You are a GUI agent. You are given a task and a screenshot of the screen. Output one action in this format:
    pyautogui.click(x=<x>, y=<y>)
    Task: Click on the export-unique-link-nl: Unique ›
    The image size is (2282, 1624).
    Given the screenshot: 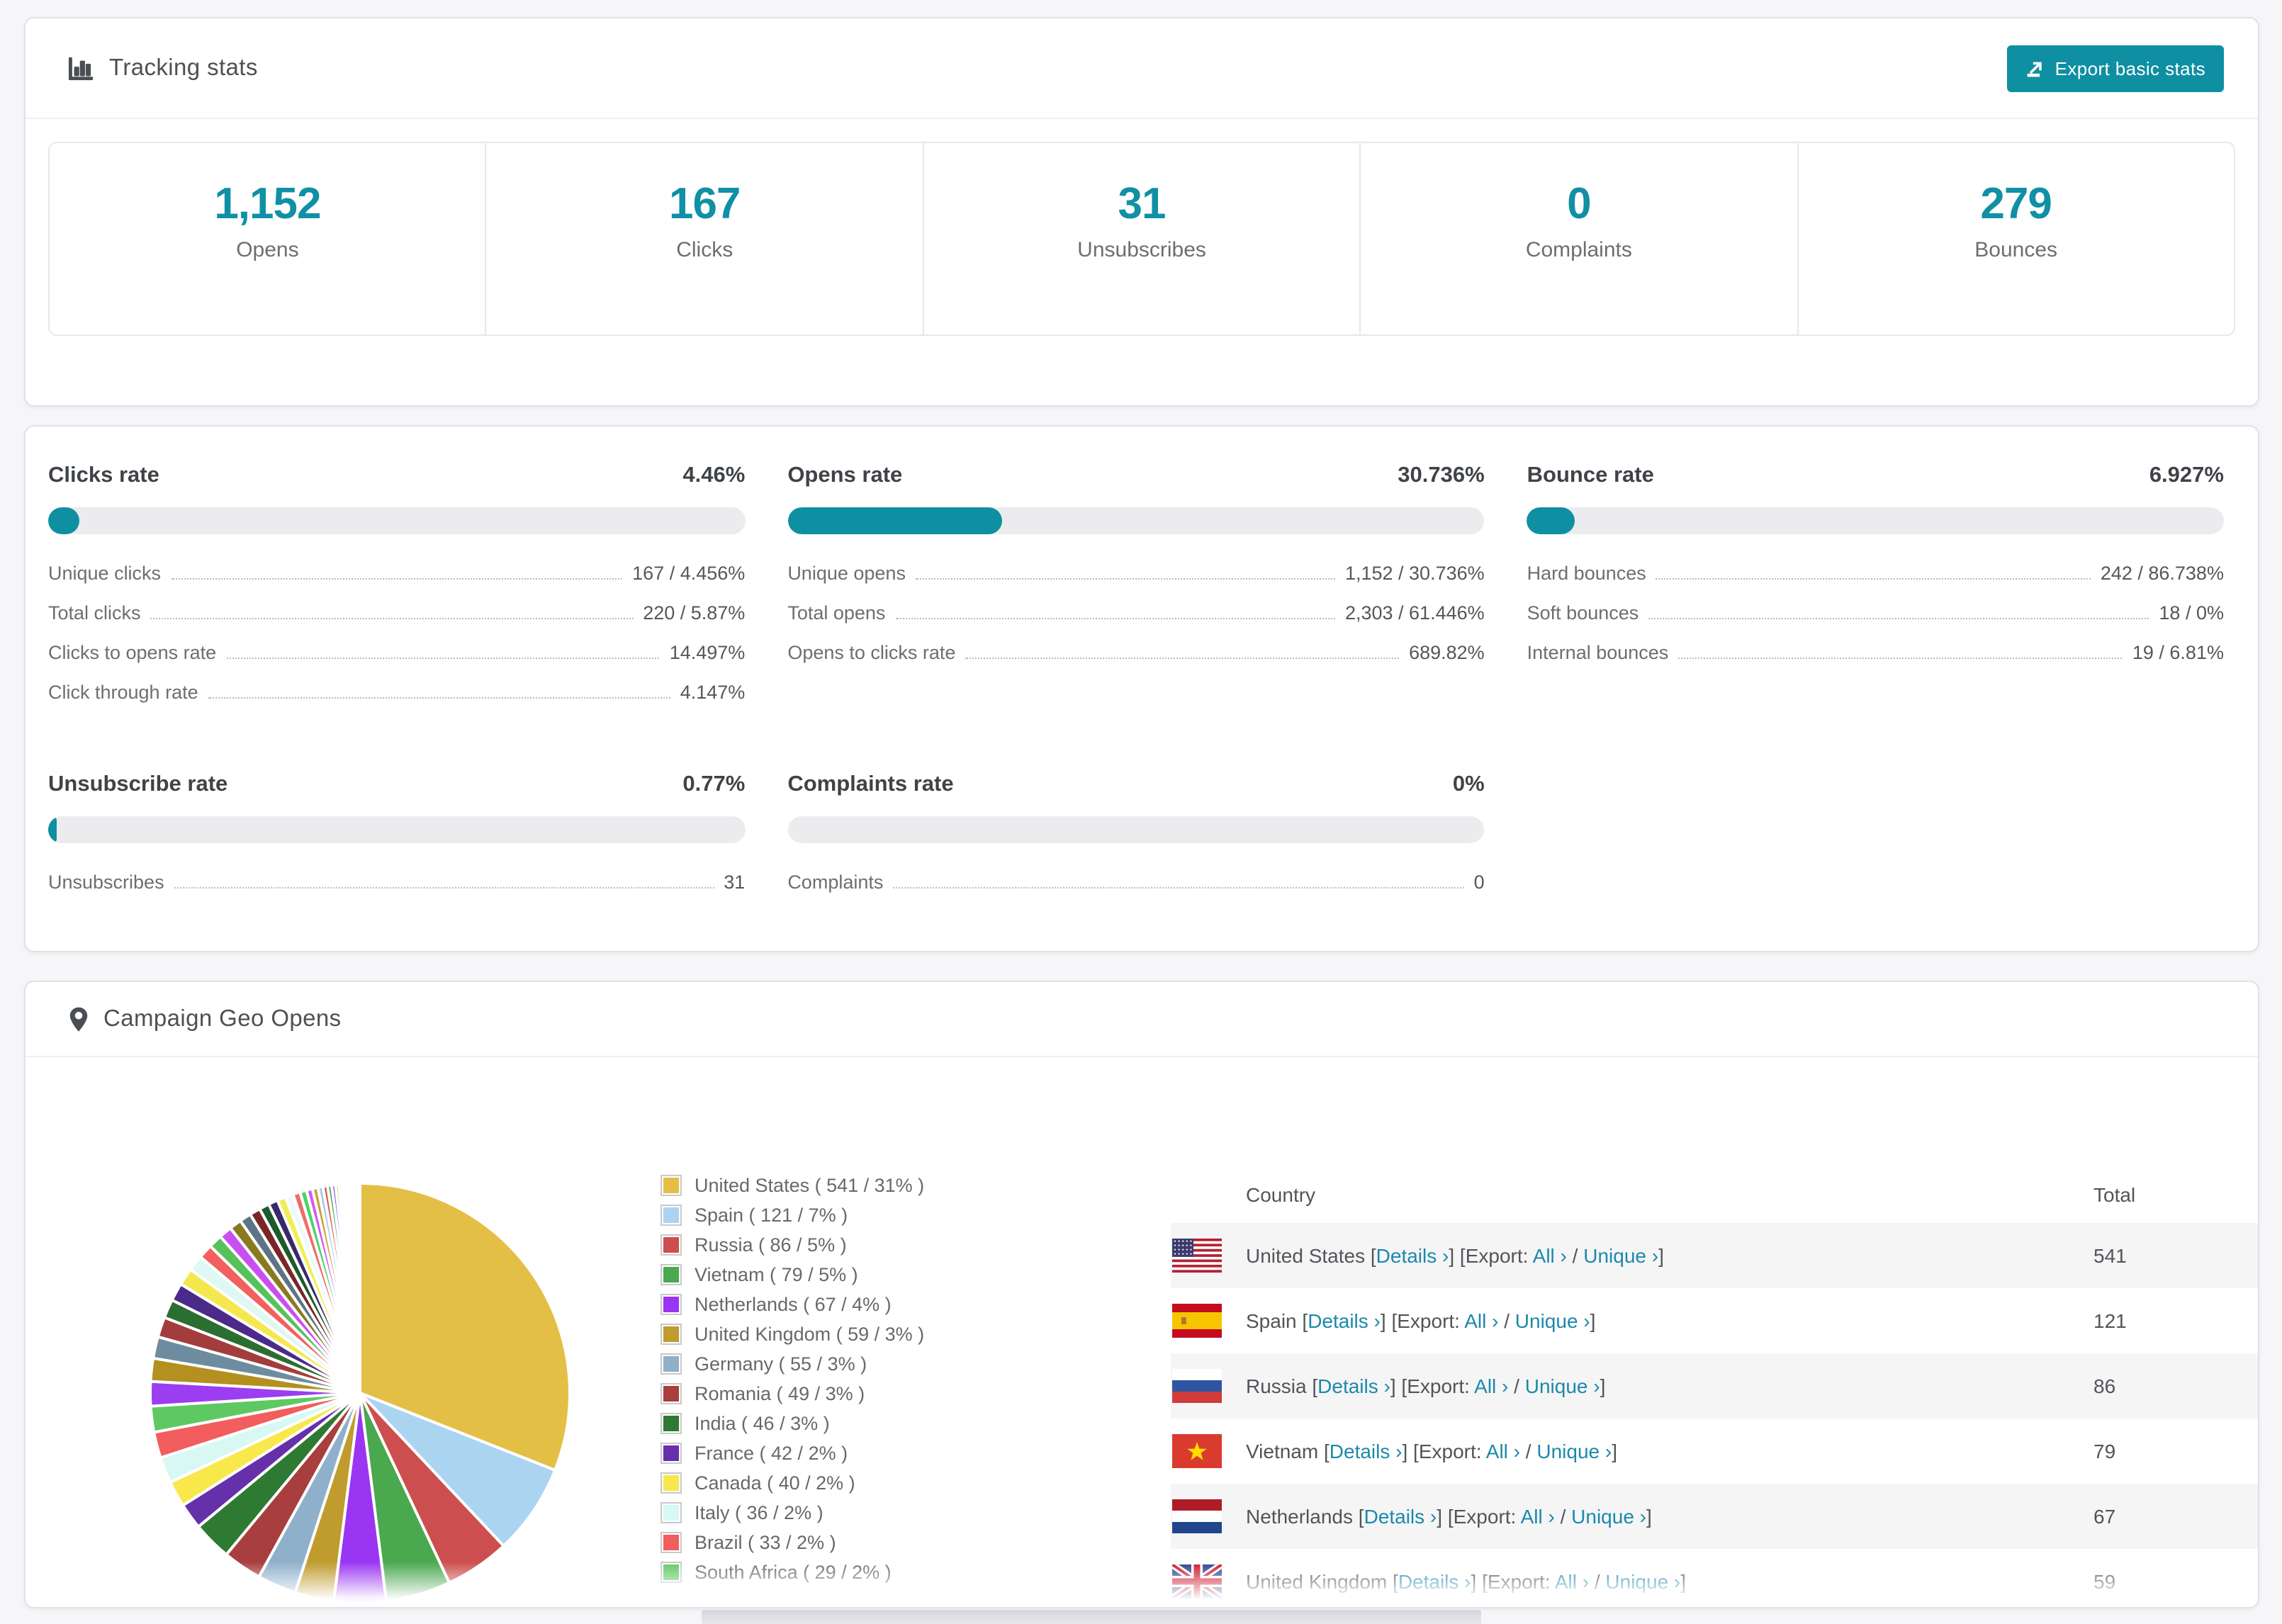 What is the action you would take?
    pyautogui.click(x=1608, y=1517)
    